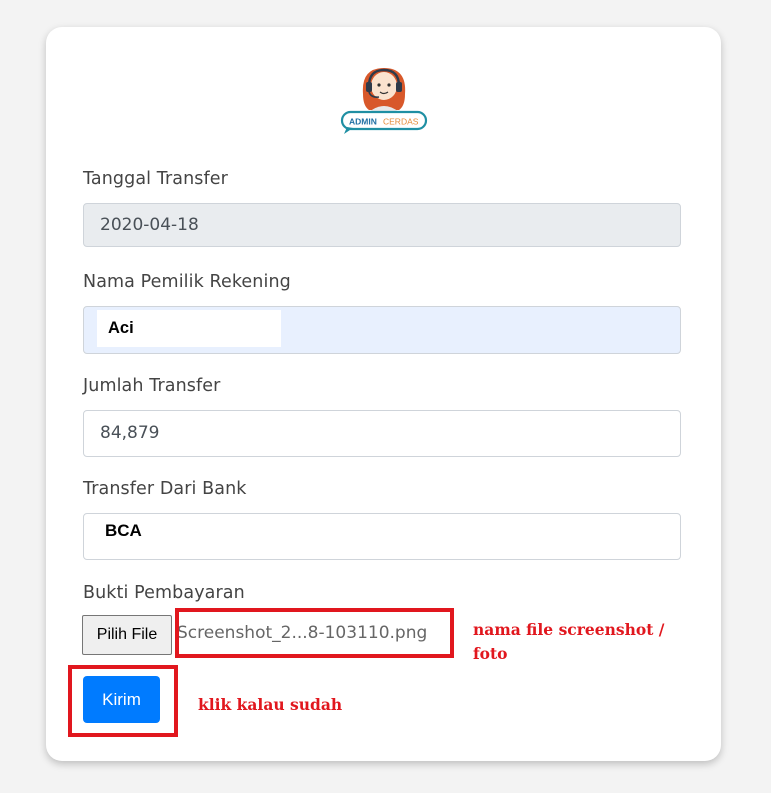 The width and height of the screenshot is (771, 793). What do you see at coordinates (569, 629) in the screenshot?
I see `file-note-line1: nama file screenshot /` at bounding box center [569, 629].